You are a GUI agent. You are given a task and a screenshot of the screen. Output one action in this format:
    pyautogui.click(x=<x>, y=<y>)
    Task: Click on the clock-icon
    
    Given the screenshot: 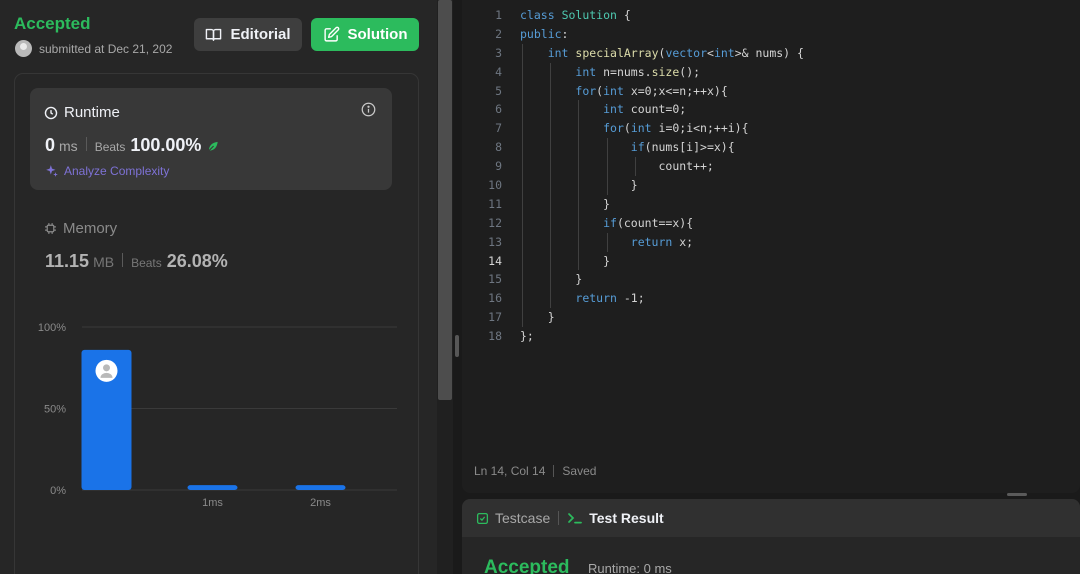 What is the action you would take?
    pyautogui.click(x=51, y=112)
    